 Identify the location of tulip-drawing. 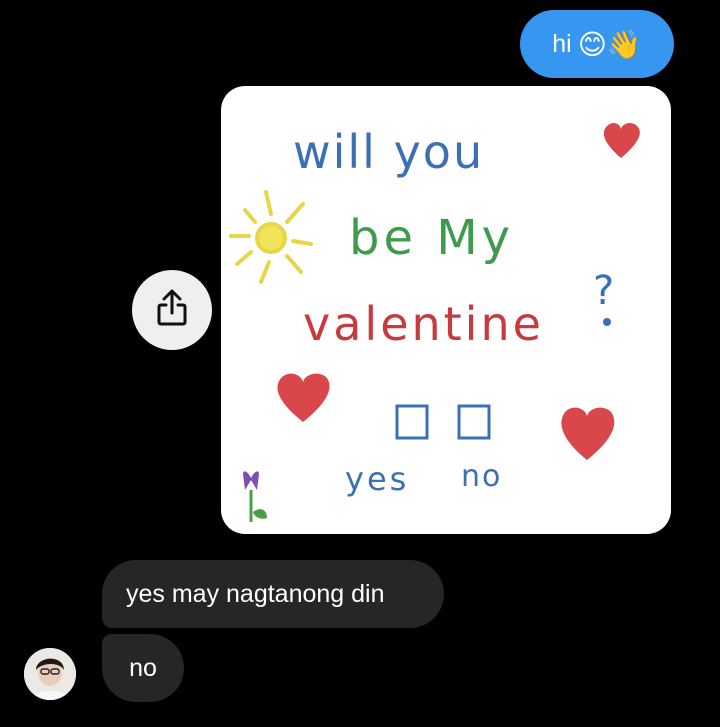
(255, 496).